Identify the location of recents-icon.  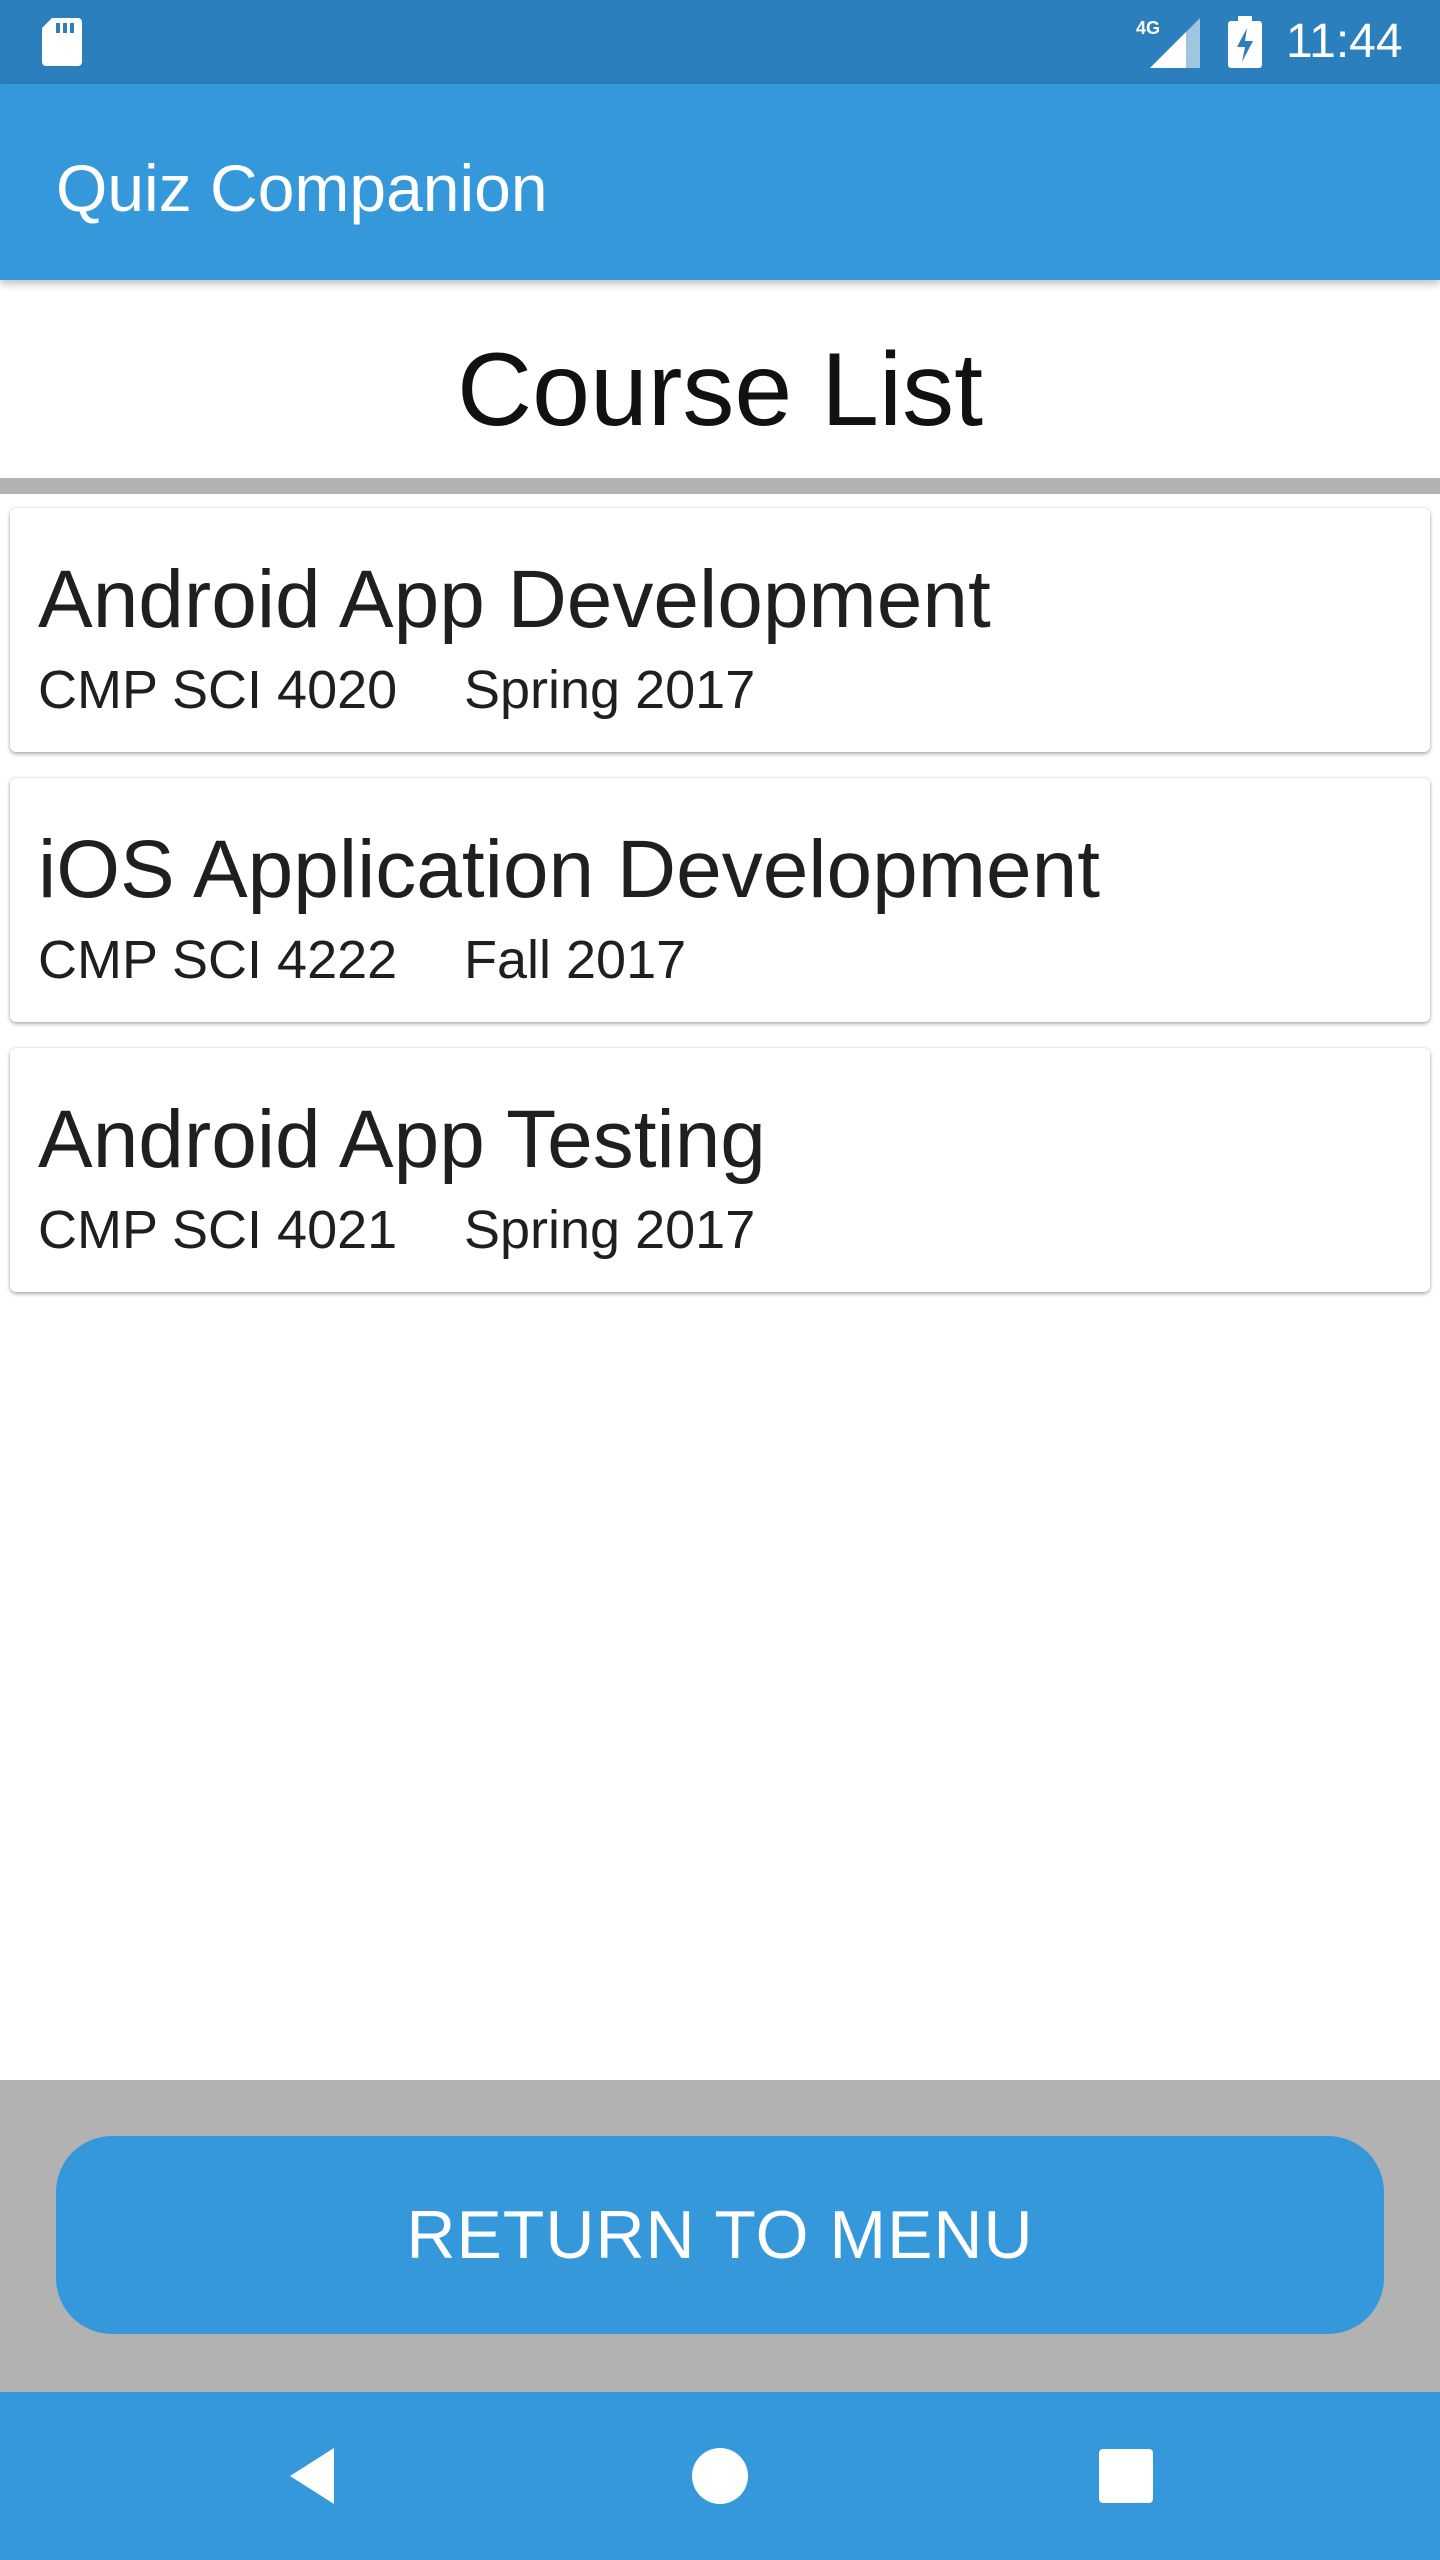
(1126, 2476).